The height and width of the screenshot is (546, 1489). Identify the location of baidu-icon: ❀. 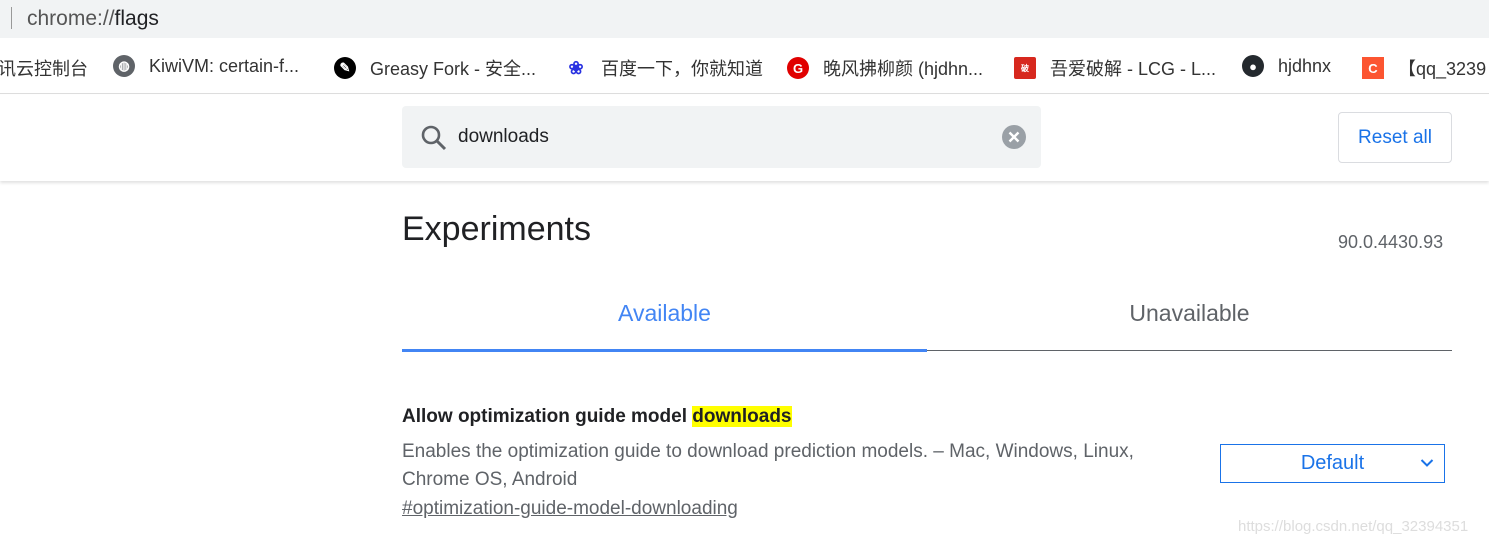
(576, 67).